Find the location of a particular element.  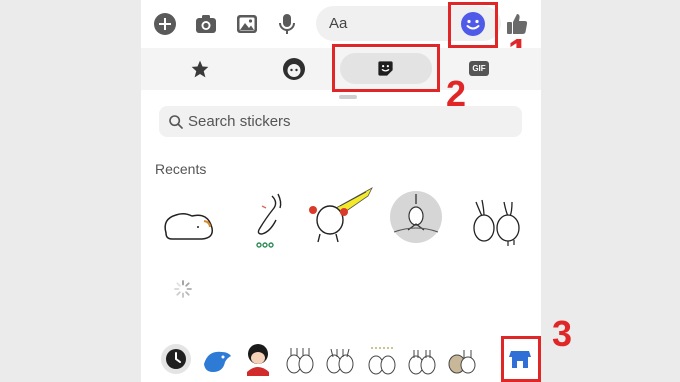

recents-heading: Recents is located at coordinates (181, 169).